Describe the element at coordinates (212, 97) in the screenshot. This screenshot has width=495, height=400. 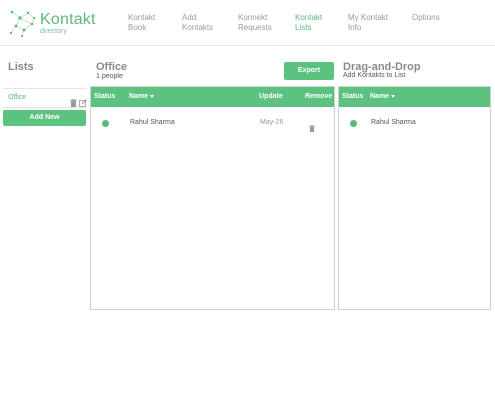
I see `table-header: Status Name Update Remove` at that location.